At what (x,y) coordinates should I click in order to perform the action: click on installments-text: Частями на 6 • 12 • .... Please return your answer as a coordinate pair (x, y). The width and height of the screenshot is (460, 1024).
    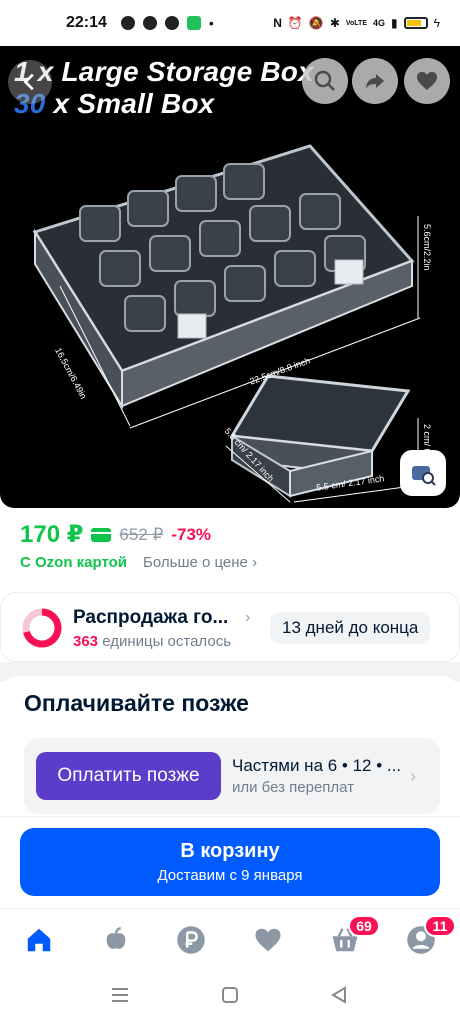
    Looking at the image, I should click on (317, 765).